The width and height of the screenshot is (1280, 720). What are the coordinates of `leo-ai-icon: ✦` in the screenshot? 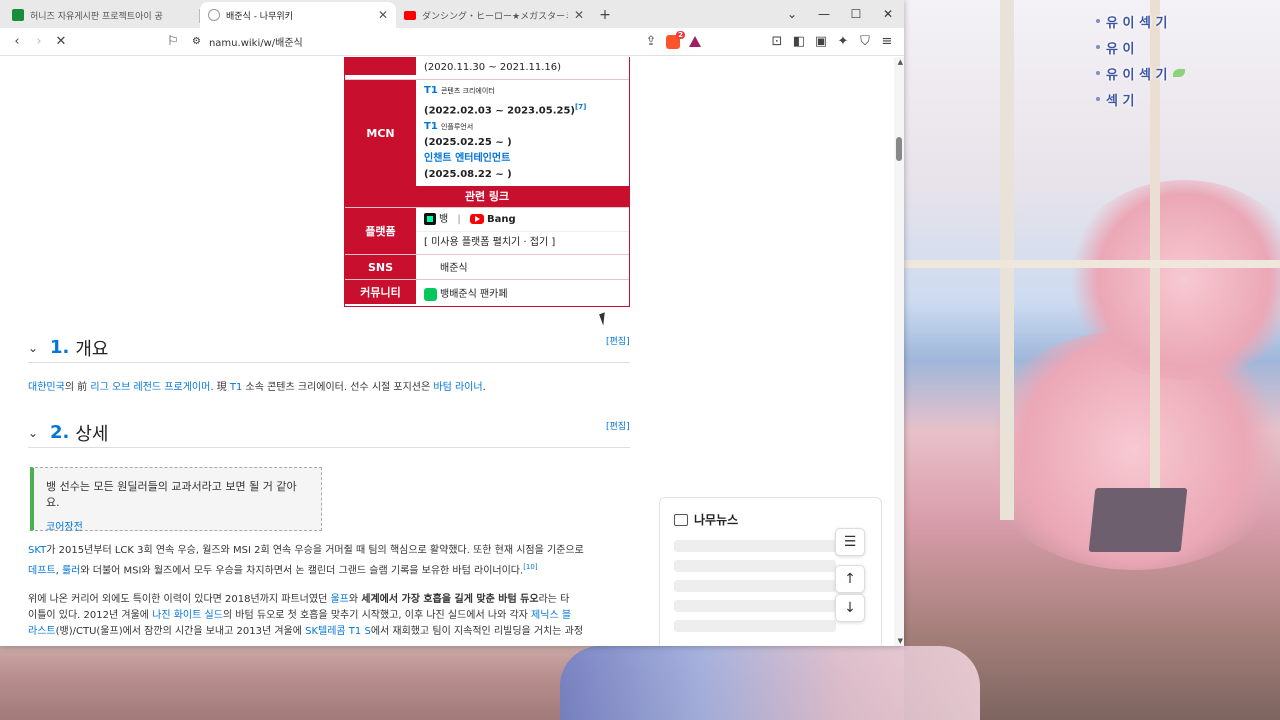 It's located at (843, 42).